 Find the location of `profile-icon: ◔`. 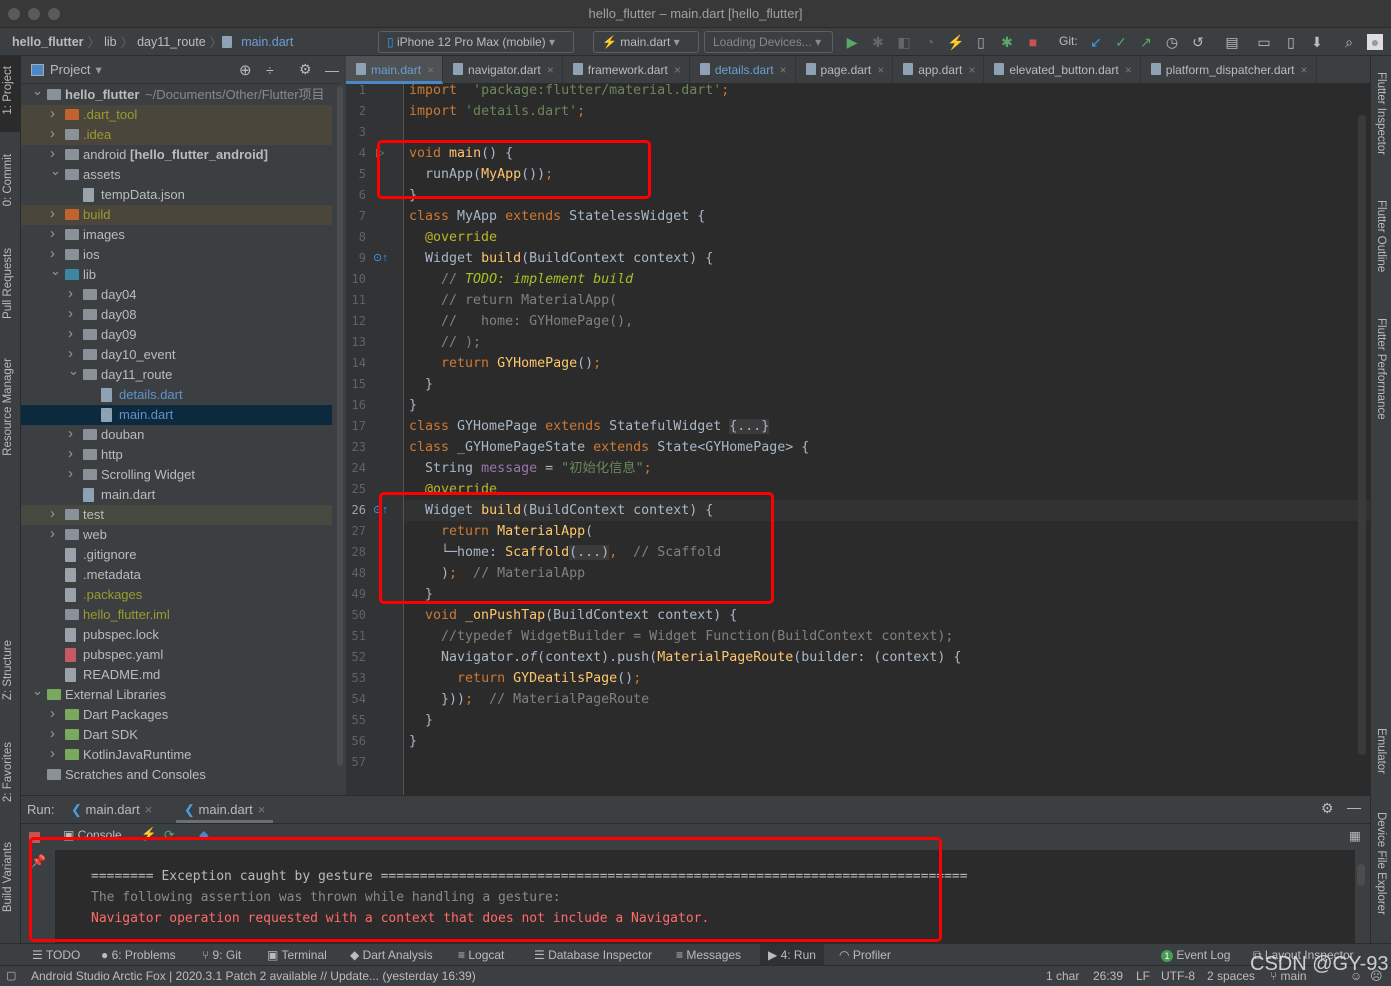

profile-icon: ◔ is located at coordinates (930, 42).